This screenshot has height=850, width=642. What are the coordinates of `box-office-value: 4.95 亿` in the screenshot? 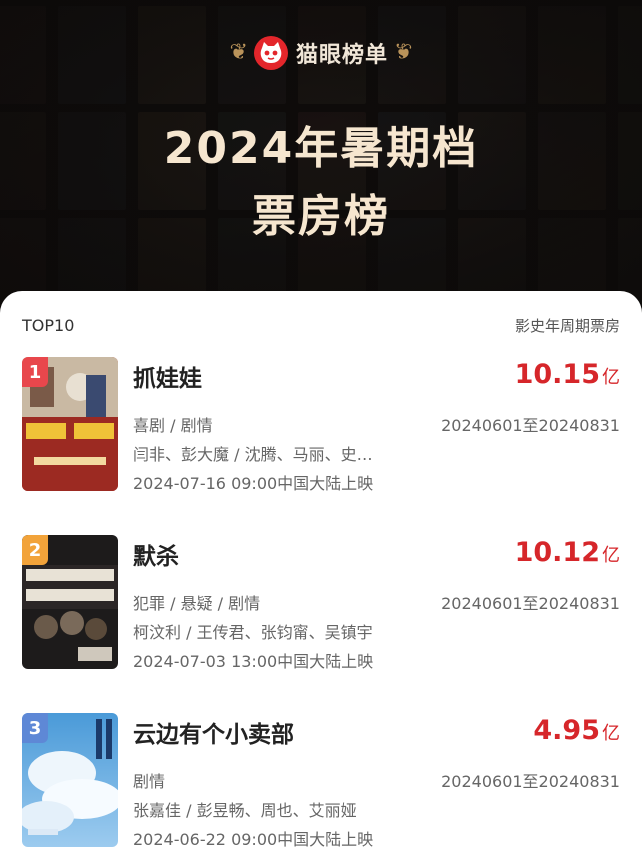 It's located at (576, 730).